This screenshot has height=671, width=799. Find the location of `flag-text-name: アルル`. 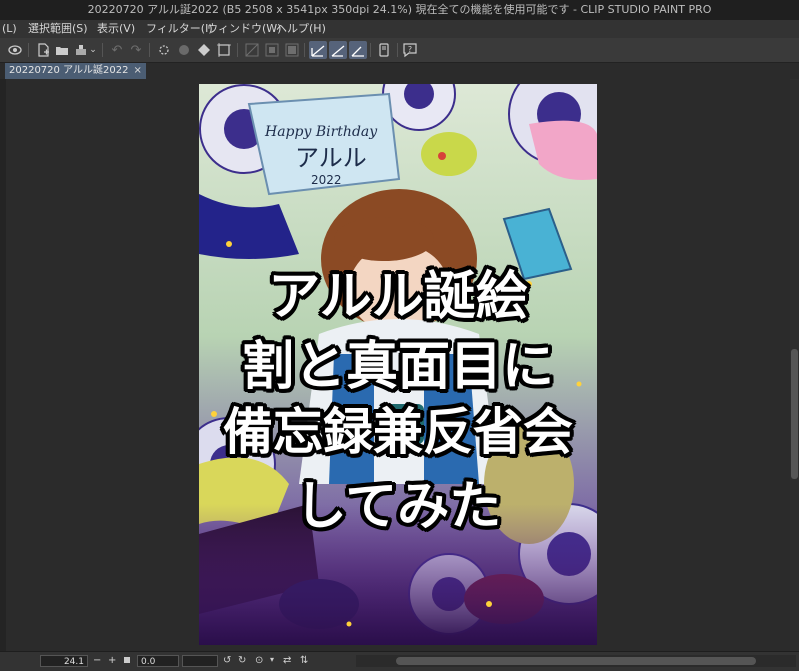

flag-text-name: アルル is located at coordinates (331, 158).